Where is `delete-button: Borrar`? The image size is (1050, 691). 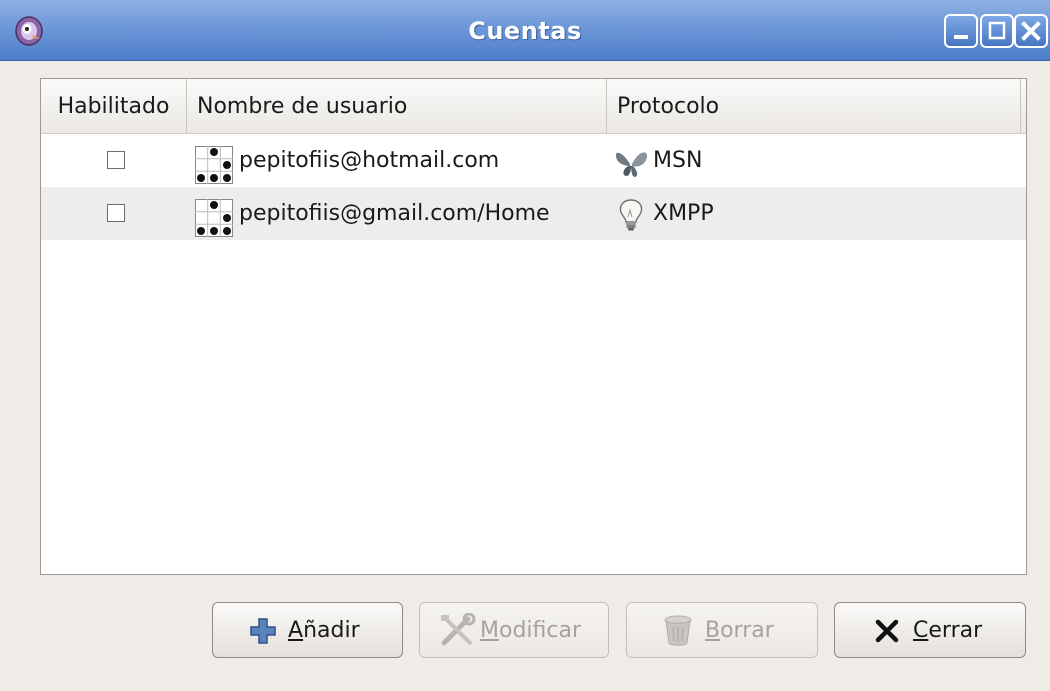 delete-button: Borrar is located at coordinates (722, 630).